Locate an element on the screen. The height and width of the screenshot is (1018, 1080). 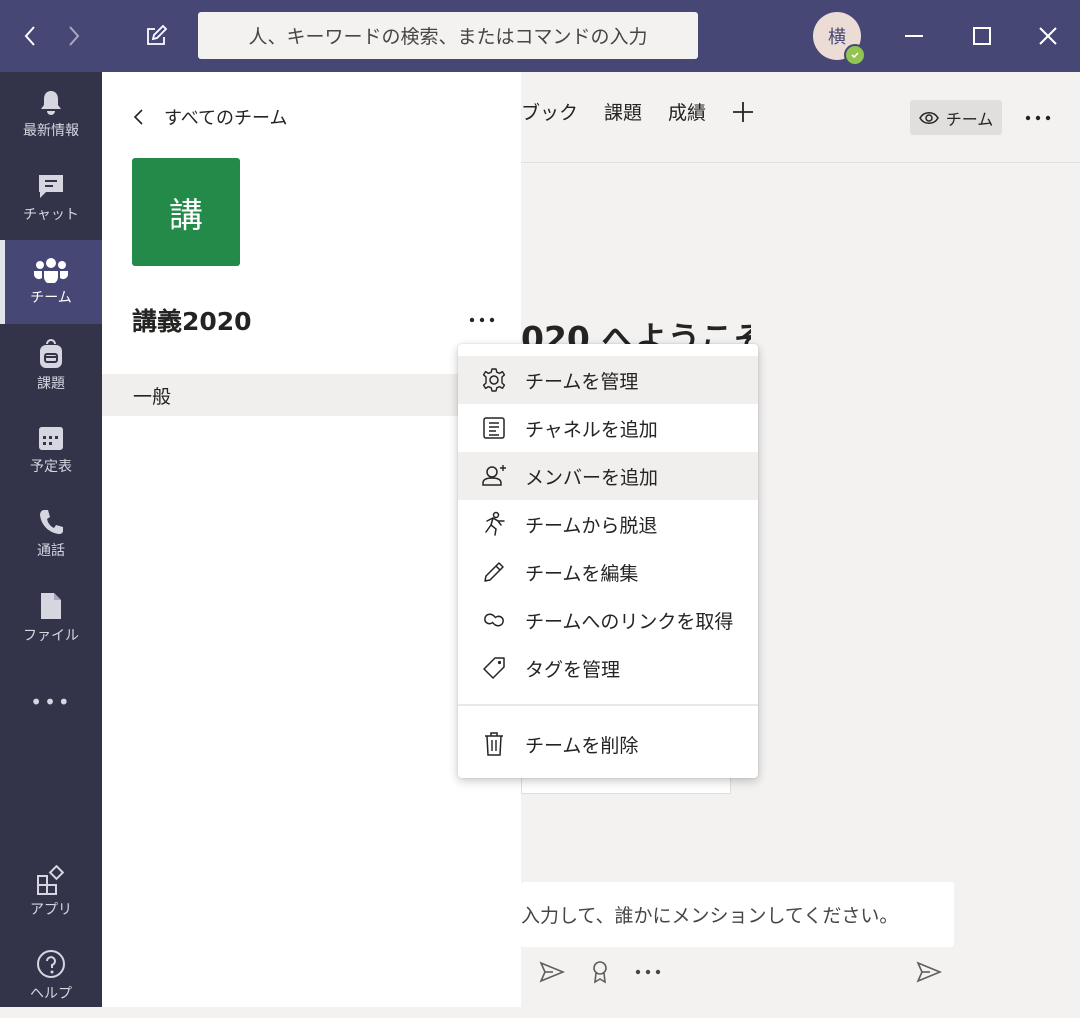
rail-item-label: 最新情報 is located at coordinates (51, 131).